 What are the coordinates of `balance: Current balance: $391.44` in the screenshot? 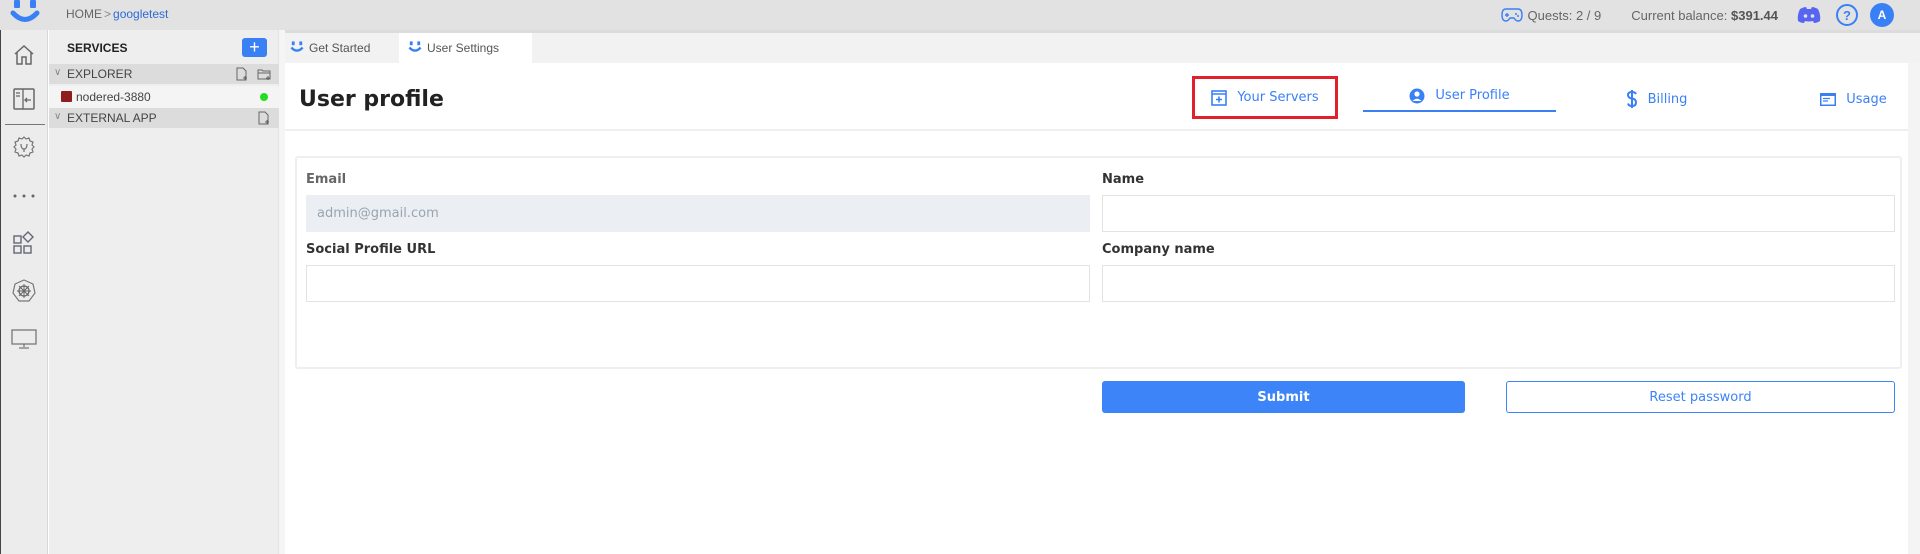 It's located at (1704, 15).